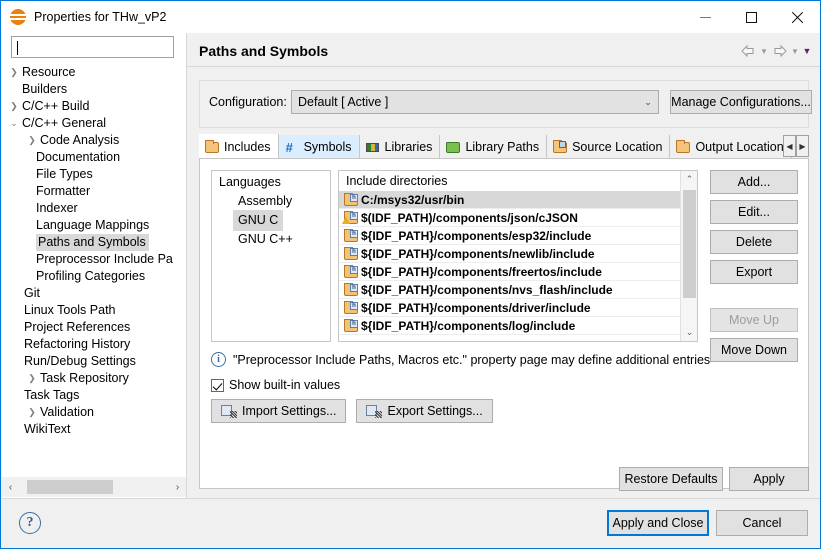 This screenshot has height=549, width=821. What do you see at coordinates (609, 147) in the screenshot?
I see `tab-source-location: Source Location` at bounding box center [609, 147].